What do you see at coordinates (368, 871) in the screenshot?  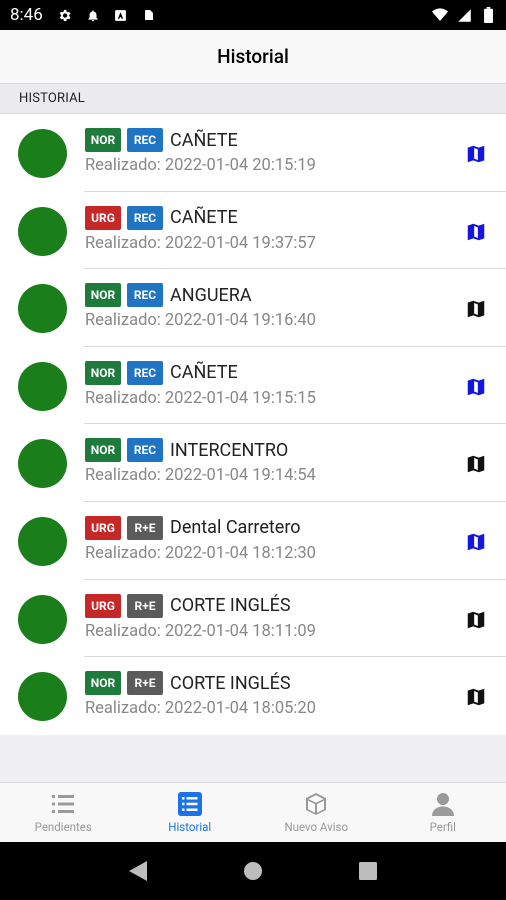 I see `recents-nav-icon` at bounding box center [368, 871].